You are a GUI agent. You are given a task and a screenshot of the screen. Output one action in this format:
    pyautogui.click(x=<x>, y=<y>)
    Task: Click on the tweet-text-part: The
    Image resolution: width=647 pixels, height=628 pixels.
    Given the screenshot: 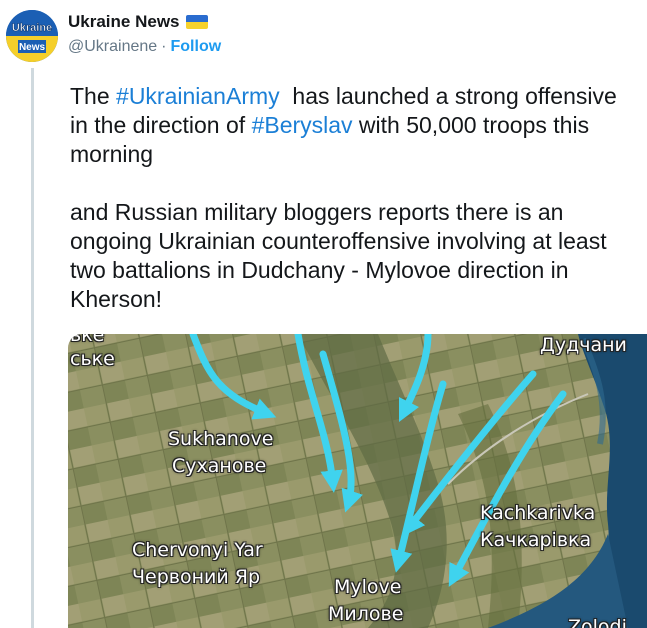 What is the action you would take?
    pyautogui.click(x=93, y=96)
    